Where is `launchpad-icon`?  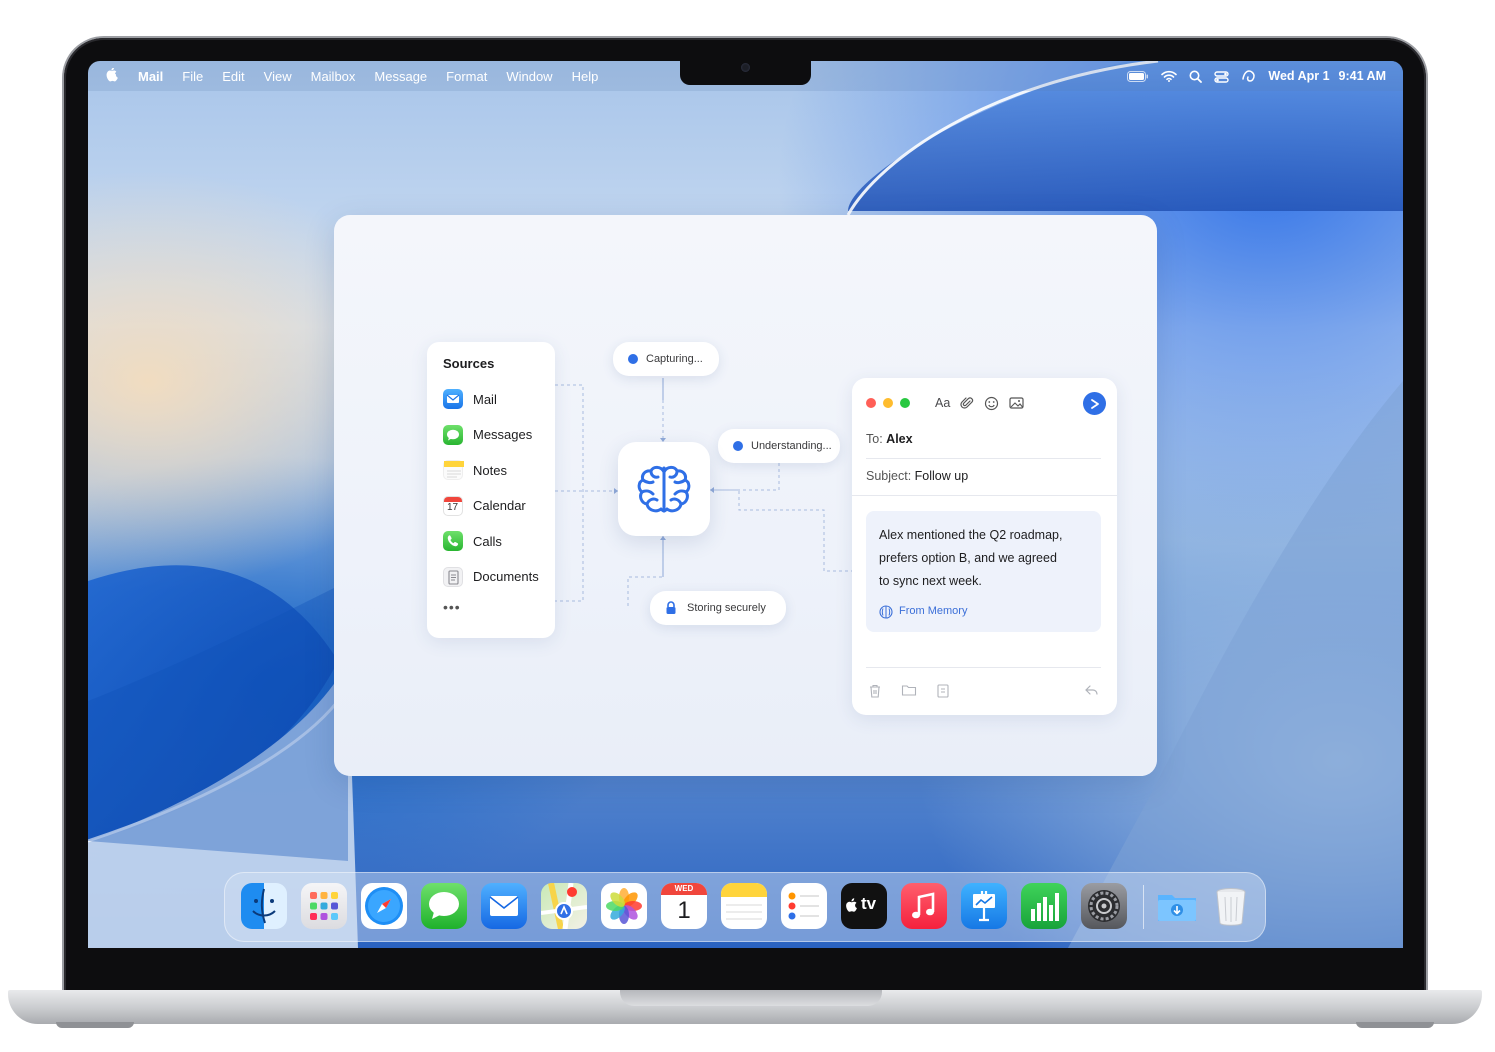 launchpad-icon is located at coordinates (324, 906).